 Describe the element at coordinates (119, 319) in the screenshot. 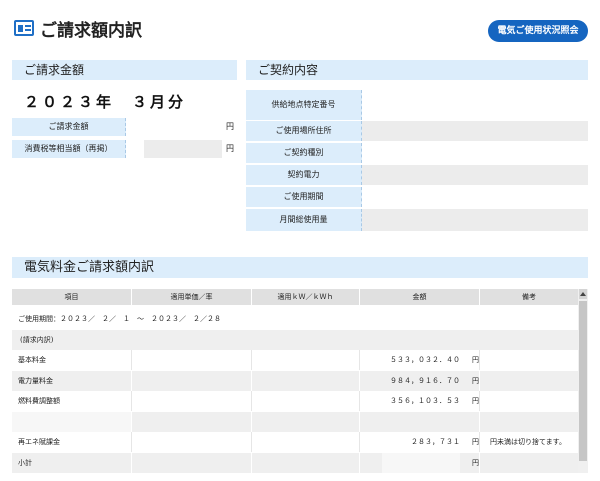

I see `usage-period-text: ご使用期間：２０２３／ ２／ １ ～ ２０２３／ ２／２８` at that location.